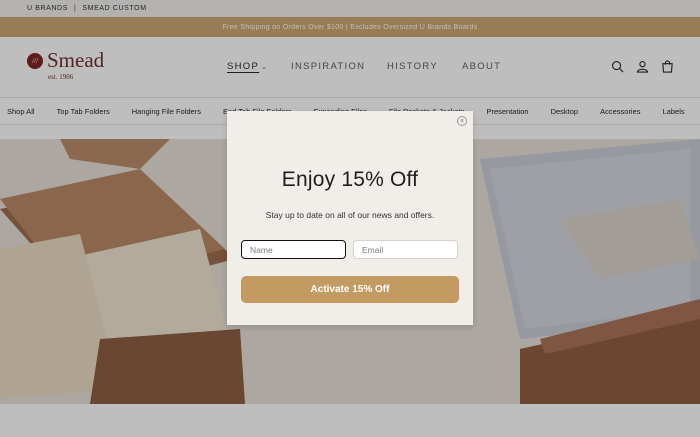 The height and width of the screenshot is (437, 700). Describe the element at coordinates (405, 249) in the screenshot. I see `email-field` at that location.